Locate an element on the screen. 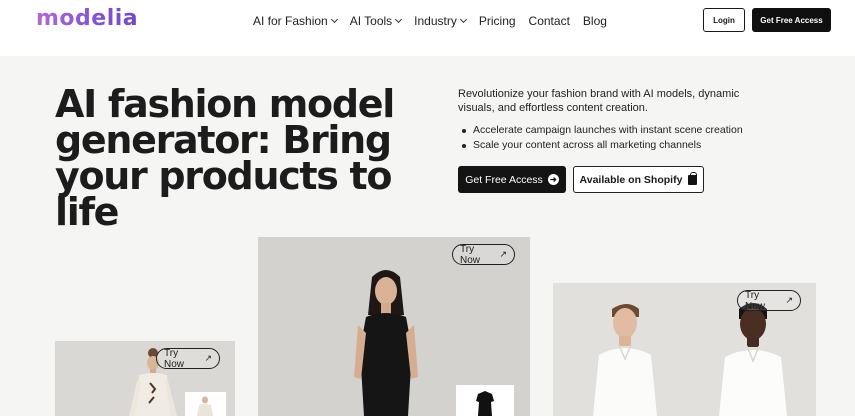  nav-ai-for-fashion-label: AI for Fashion is located at coordinates (290, 20).